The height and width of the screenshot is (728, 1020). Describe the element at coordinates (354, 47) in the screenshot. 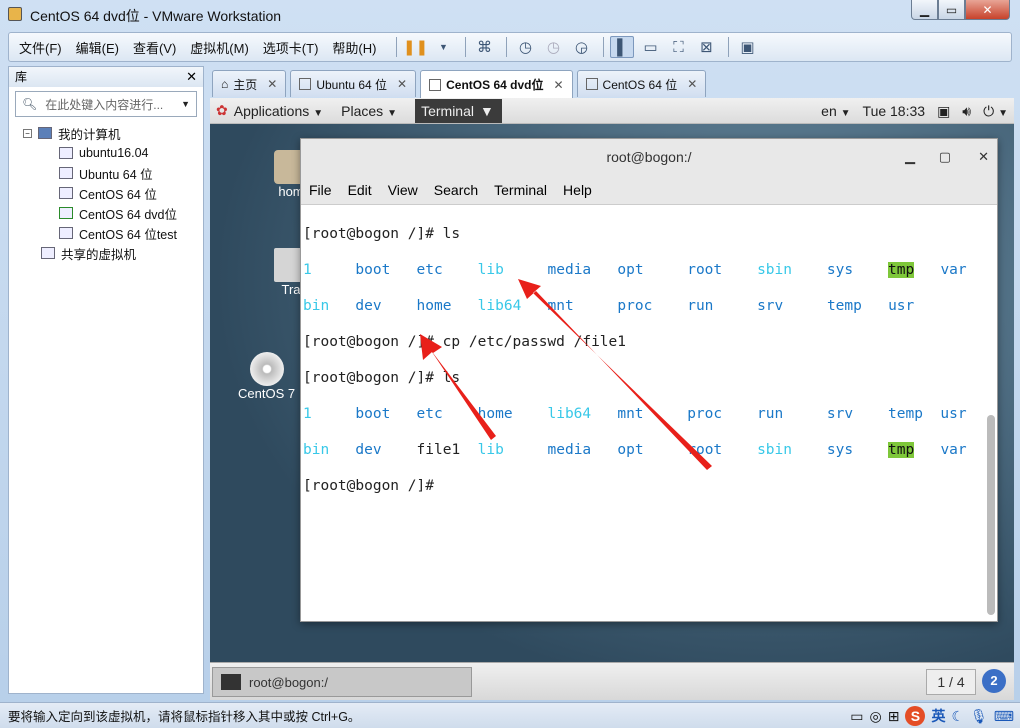

I see `menu-help: 帮助(H)` at that location.